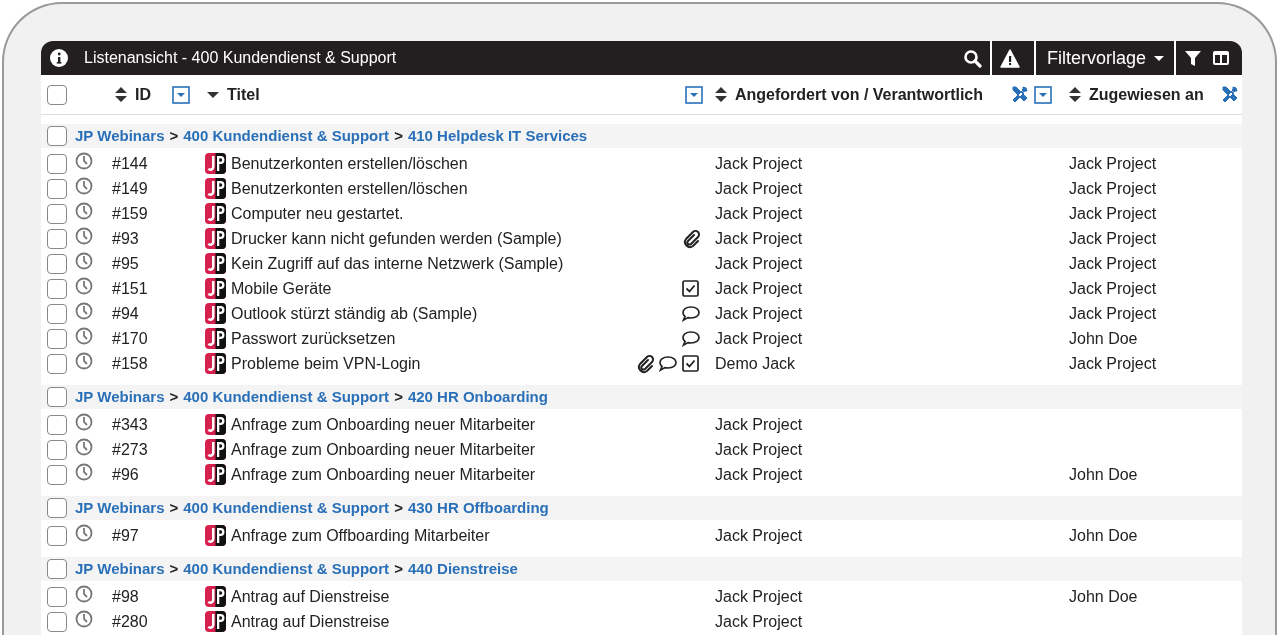 The width and height of the screenshot is (1280, 635). I want to click on filter-template-dropdown: Filtervorlage, so click(1105, 58).